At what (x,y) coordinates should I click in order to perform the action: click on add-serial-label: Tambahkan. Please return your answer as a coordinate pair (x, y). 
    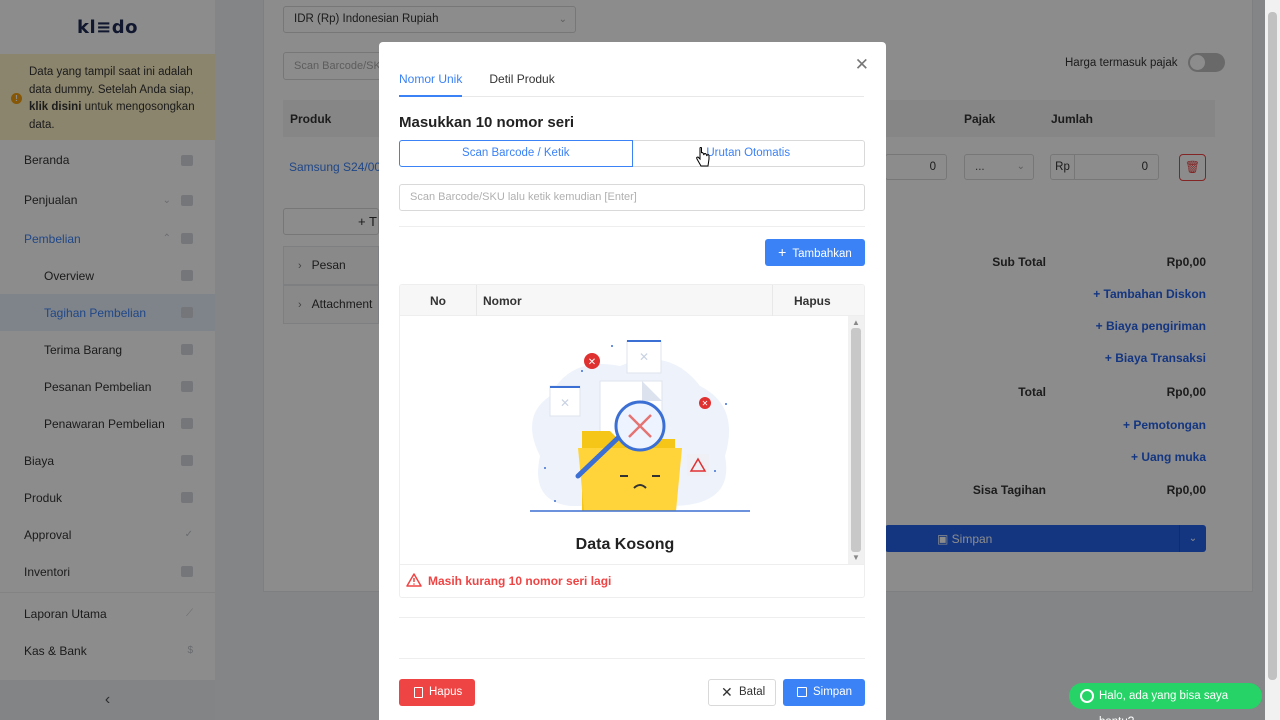
    Looking at the image, I should click on (822, 254).